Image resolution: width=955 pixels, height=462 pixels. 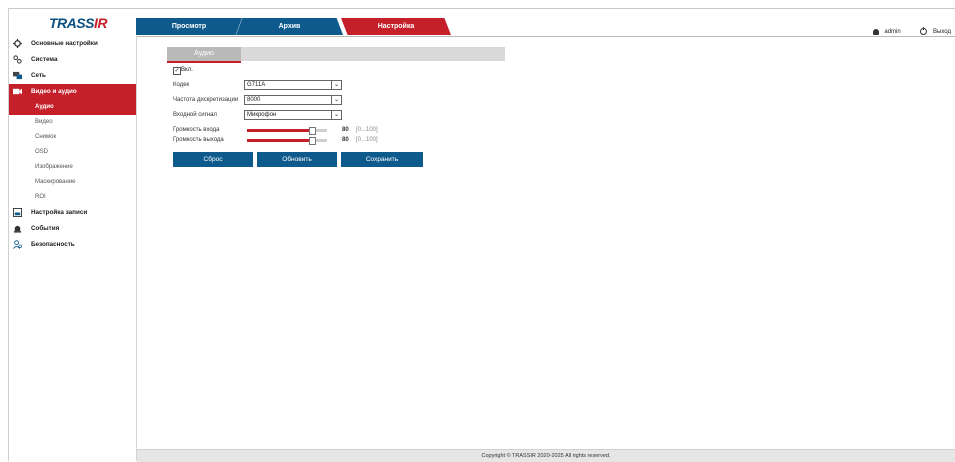 What do you see at coordinates (72, 107) in the screenshot?
I see `sidebar-subitem-audio: Аудио` at bounding box center [72, 107].